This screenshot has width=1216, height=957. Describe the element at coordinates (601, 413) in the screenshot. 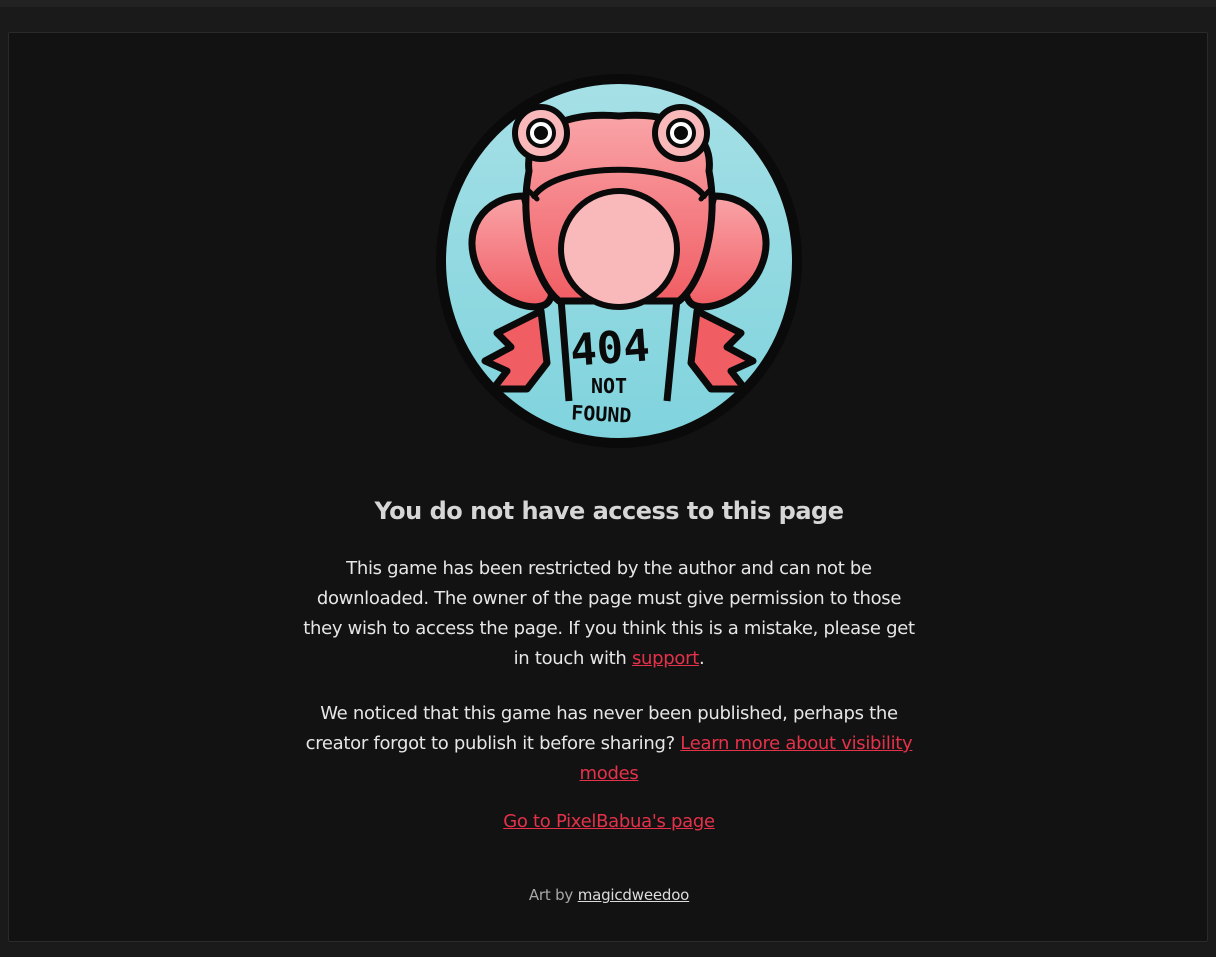

I see `illustration-found-text: FOUND` at that location.